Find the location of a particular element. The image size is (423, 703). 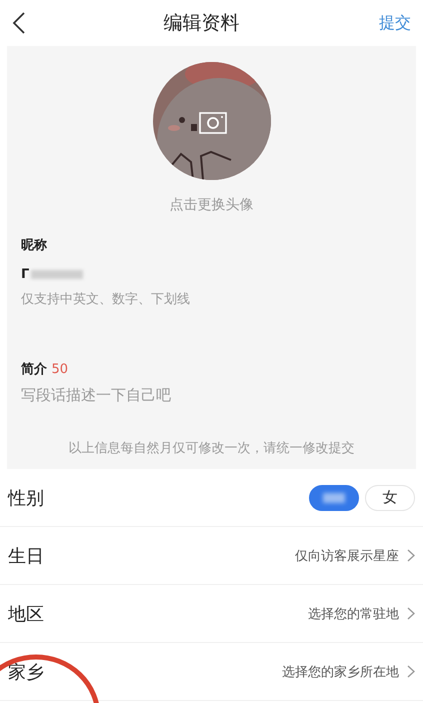

row-label: 性别 is located at coordinates (26, 498).